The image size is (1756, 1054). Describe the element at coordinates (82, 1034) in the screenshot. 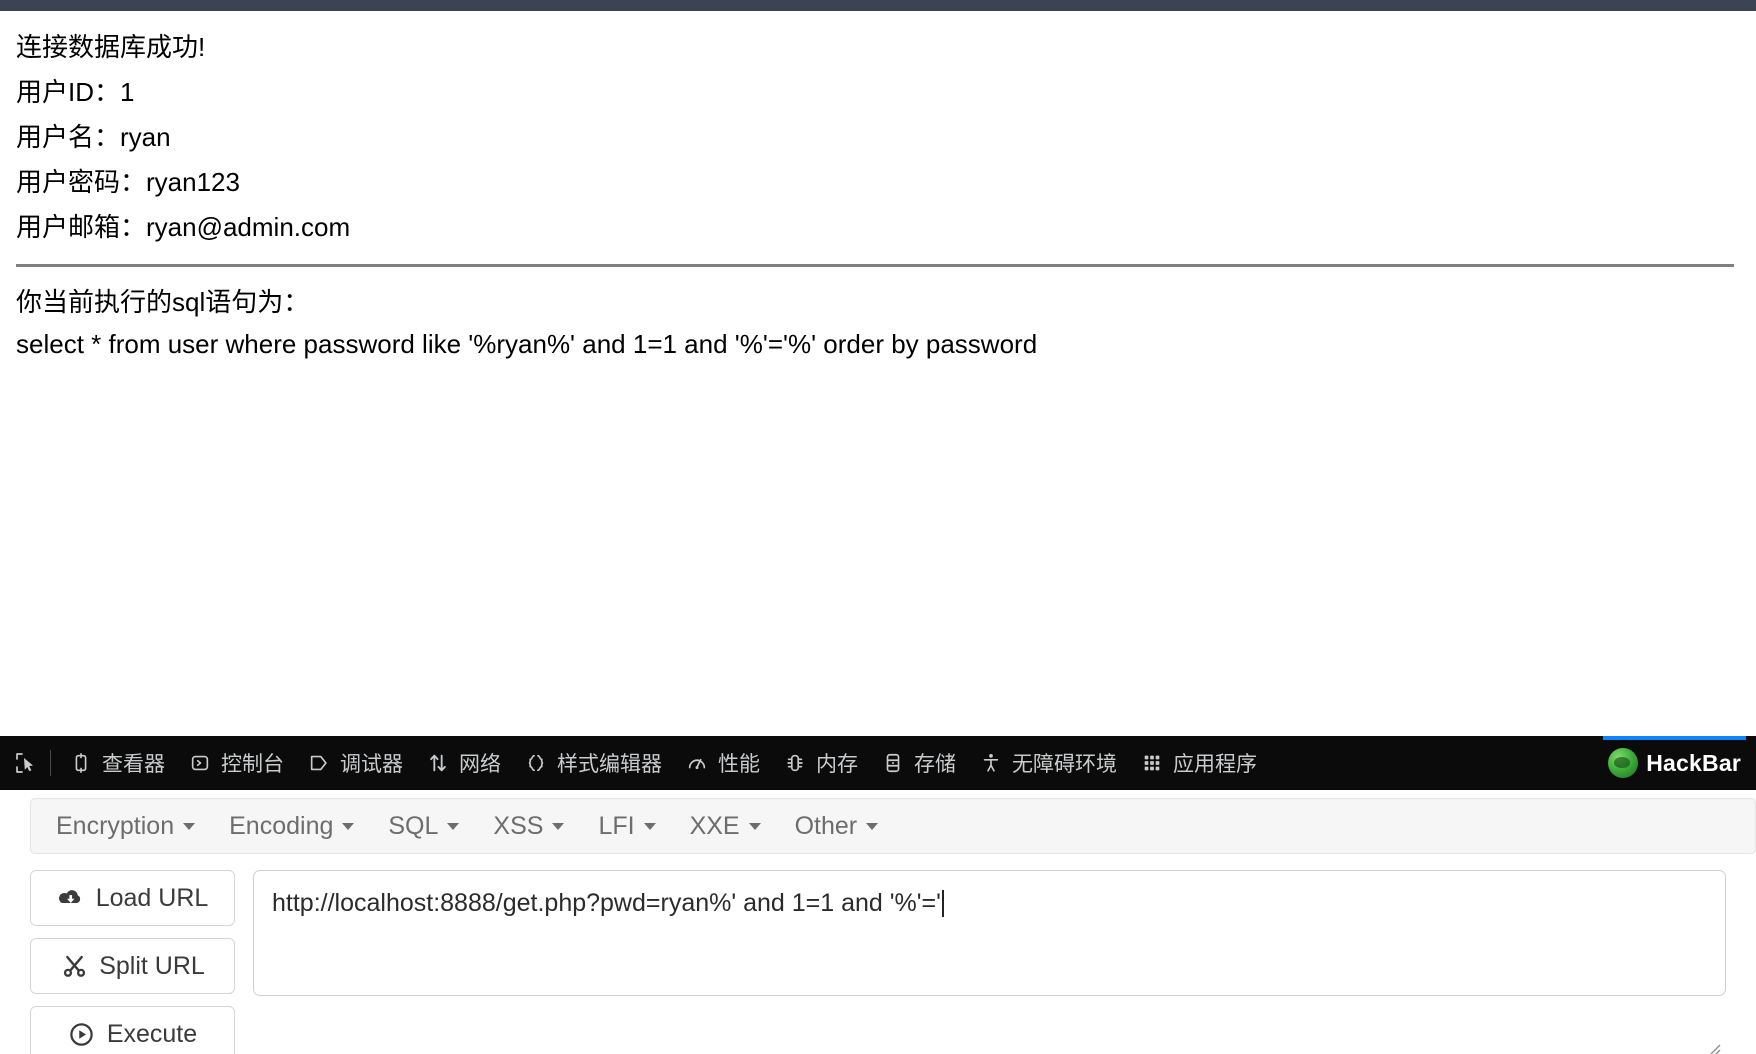

I see `play-circle-icon` at that location.